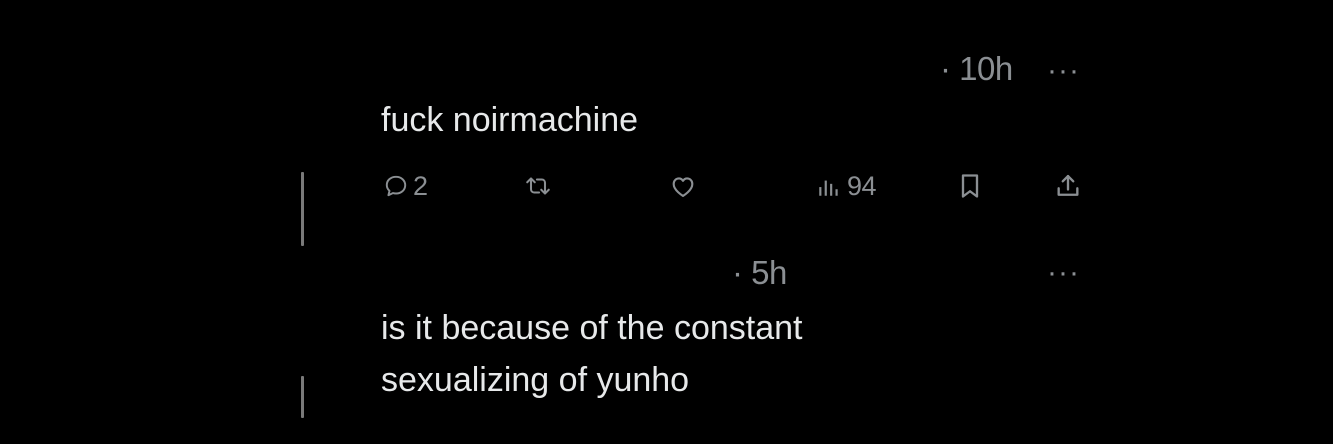  I want to click on retweet-icon, so click(538, 186).